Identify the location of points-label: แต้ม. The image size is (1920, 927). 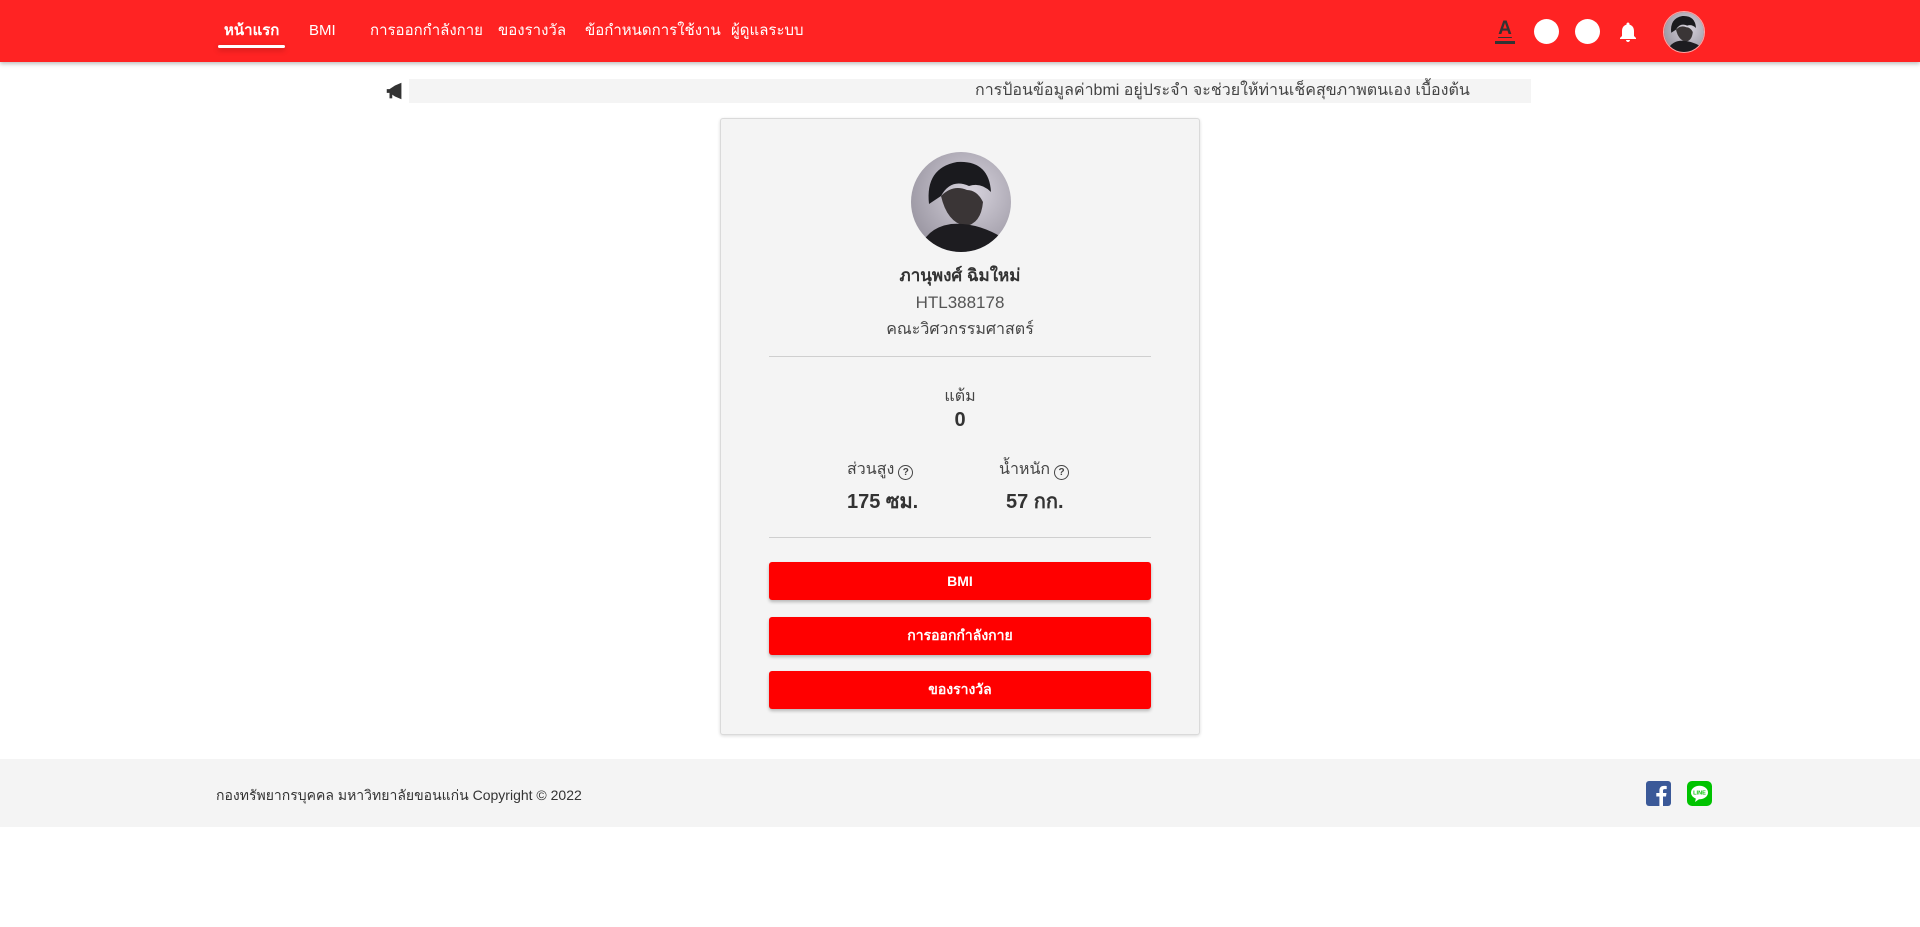
(960, 396).